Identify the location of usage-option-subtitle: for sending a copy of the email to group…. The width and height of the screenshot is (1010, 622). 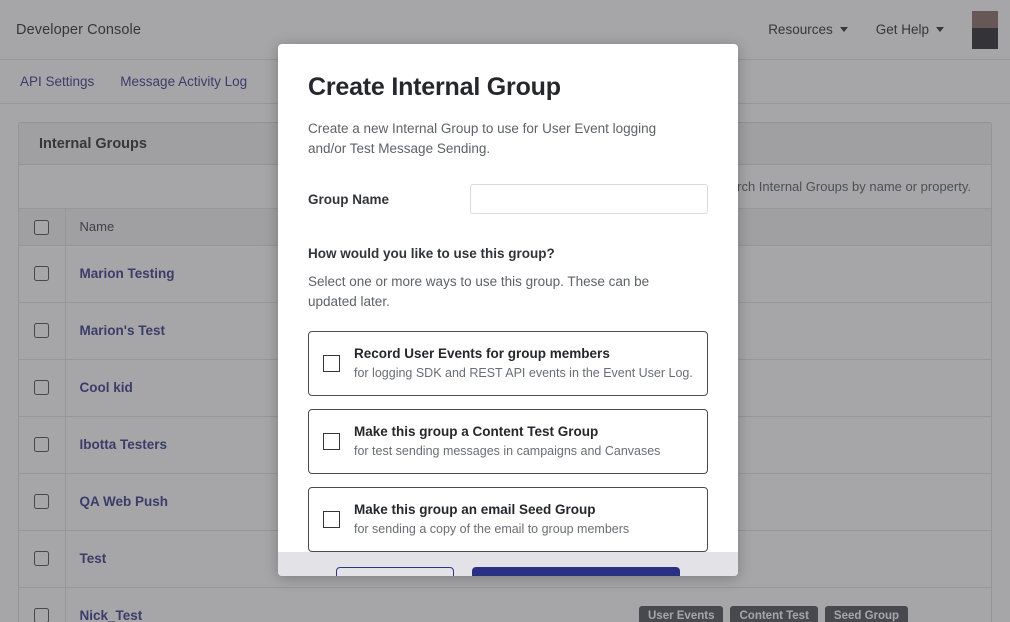
(492, 528).